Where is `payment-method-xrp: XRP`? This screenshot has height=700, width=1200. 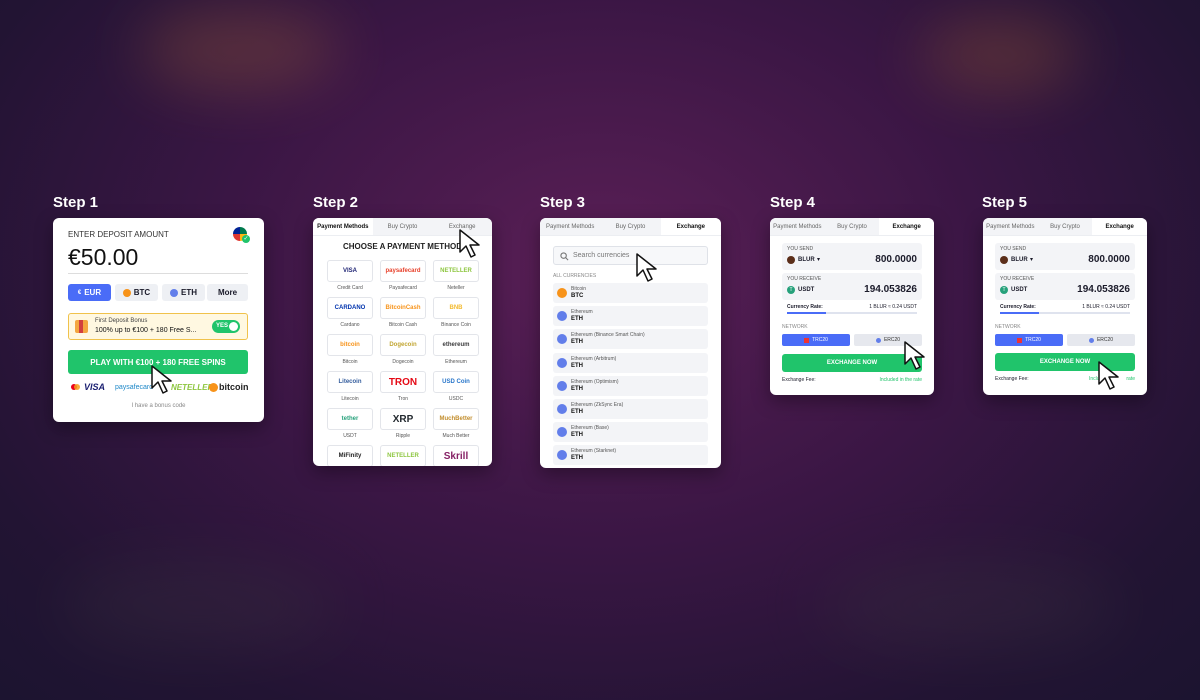 payment-method-xrp: XRP is located at coordinates (403, 419).